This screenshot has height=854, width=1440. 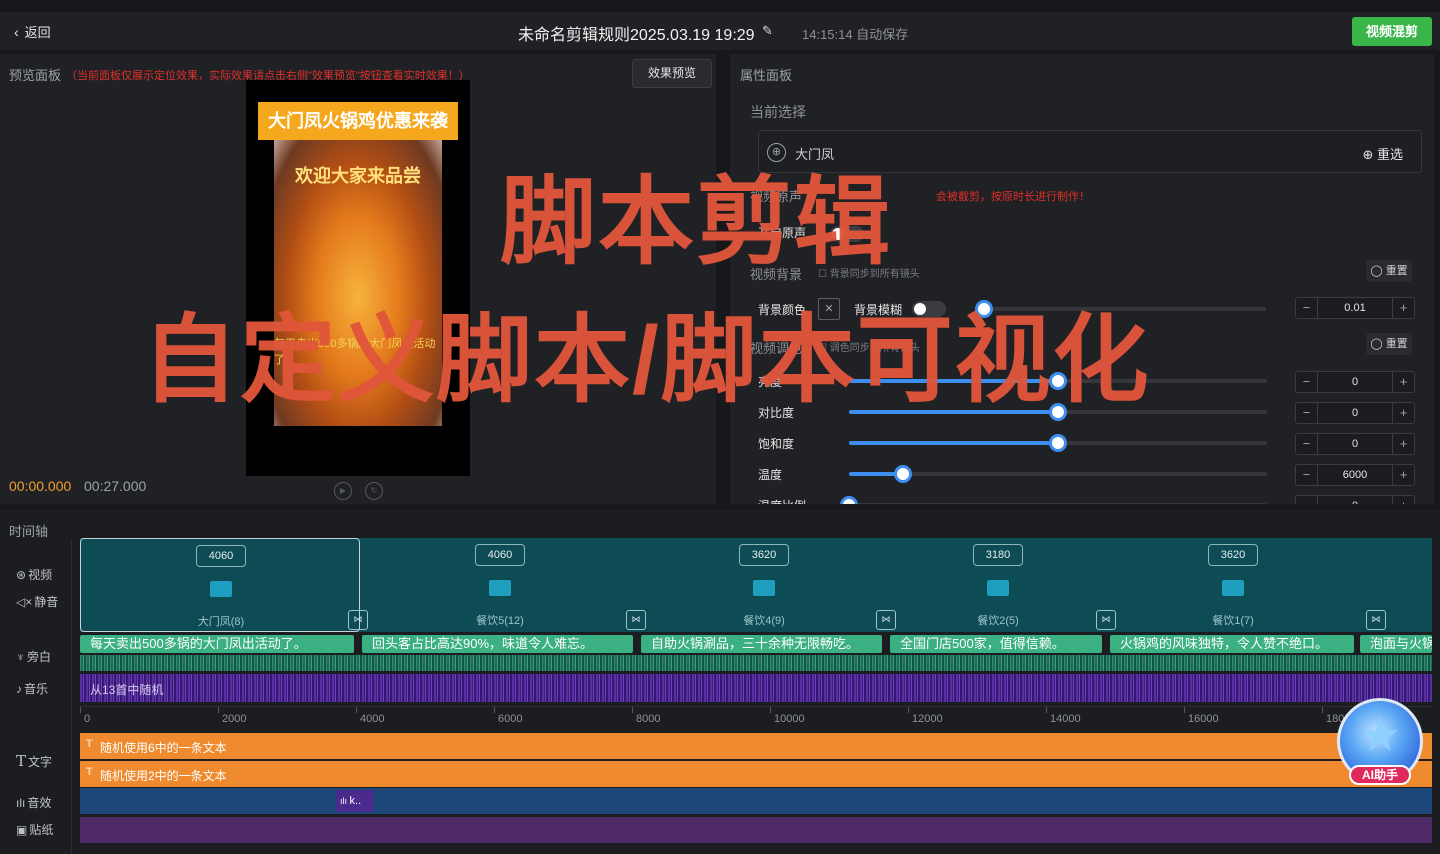 I want to click on track-mute: ◁× 静音, so click(x=37, y=601).